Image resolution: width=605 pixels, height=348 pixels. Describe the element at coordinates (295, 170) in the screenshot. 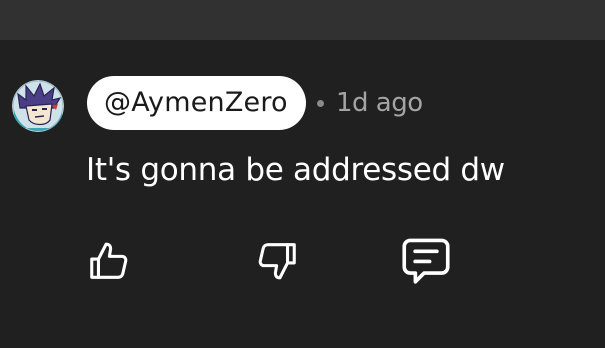

I see `comment-text: It's gonna be addressed dw` at that location.